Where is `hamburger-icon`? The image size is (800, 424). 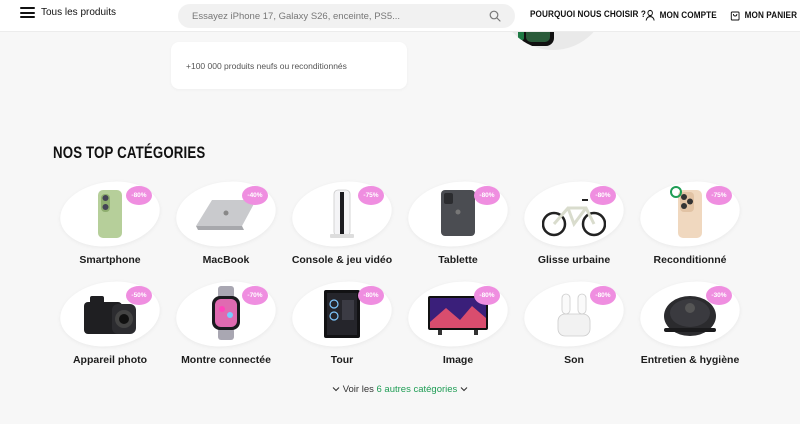
hamburger-icon is located at coordinates (27, 12).